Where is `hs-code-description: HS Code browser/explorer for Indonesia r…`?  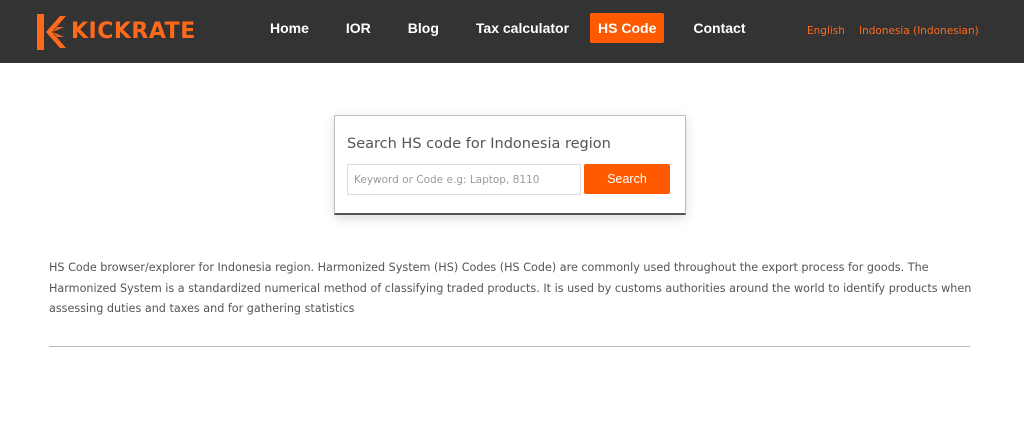 hs-code-description: HS Code browser/explorer for Indonesia r… is located at coordinates (510, 288).